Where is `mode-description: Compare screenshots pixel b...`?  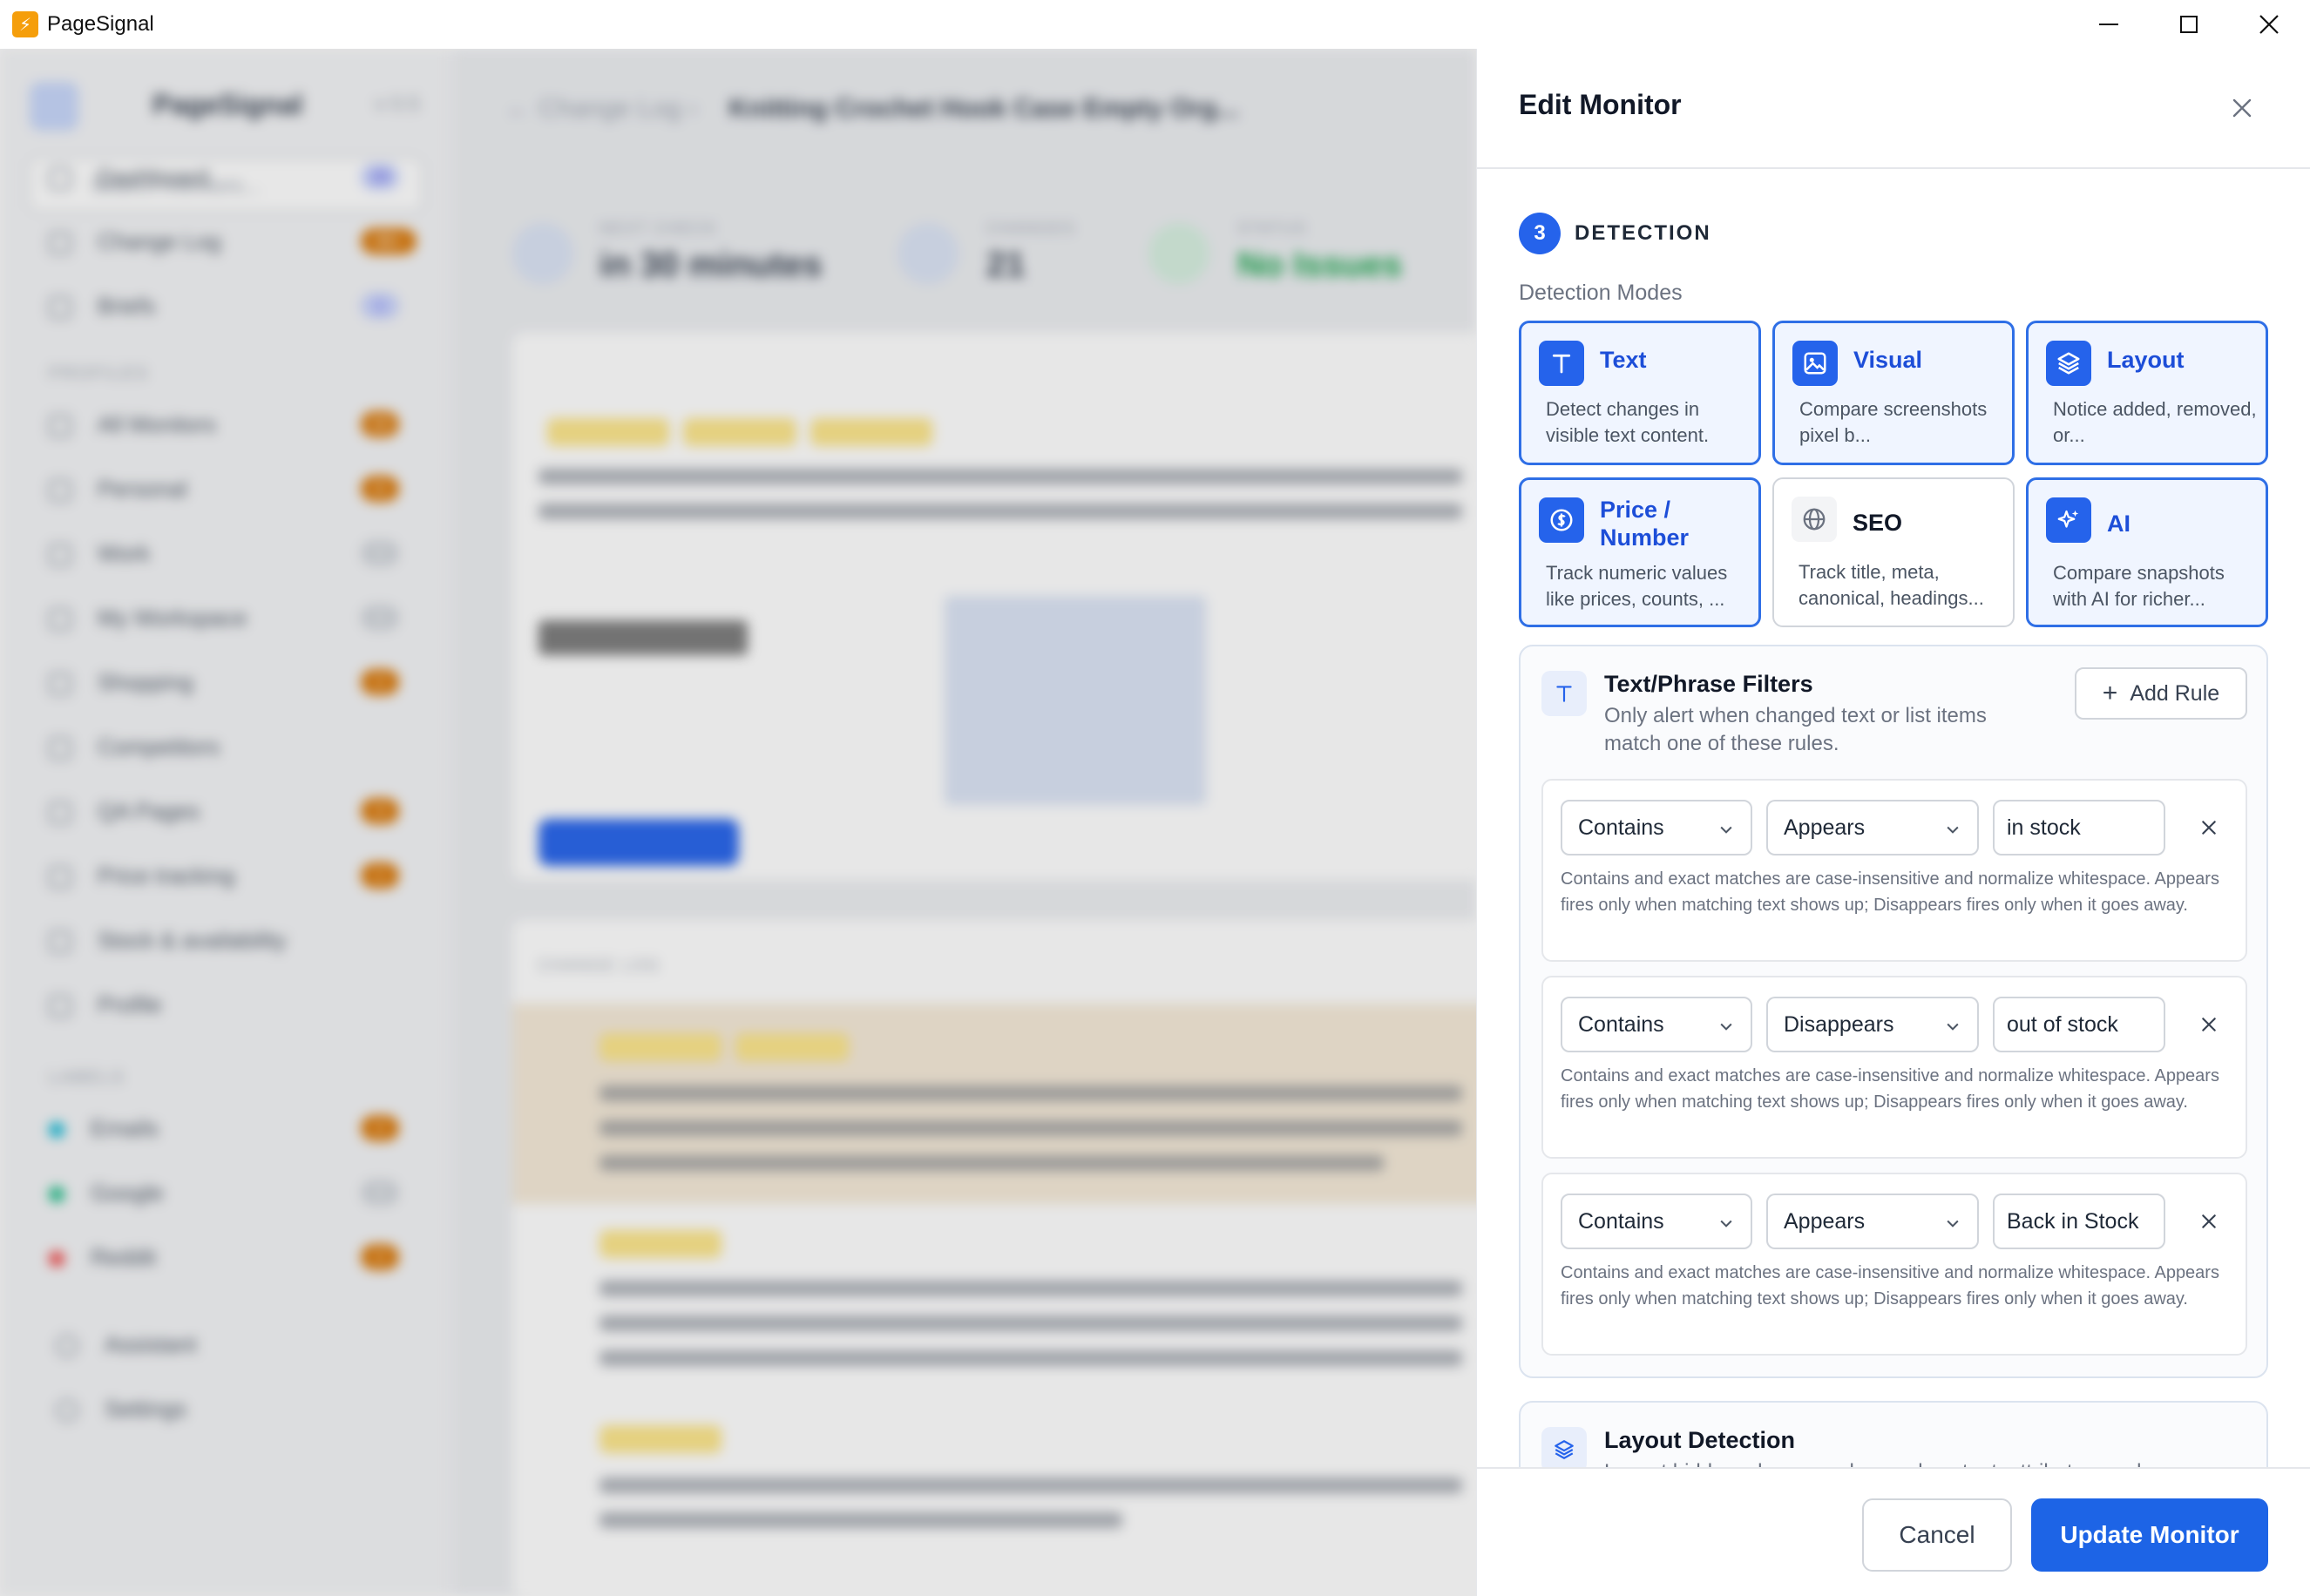 mode-description: Compare screenshots pixel b... is located at coordinates (1893, 422).